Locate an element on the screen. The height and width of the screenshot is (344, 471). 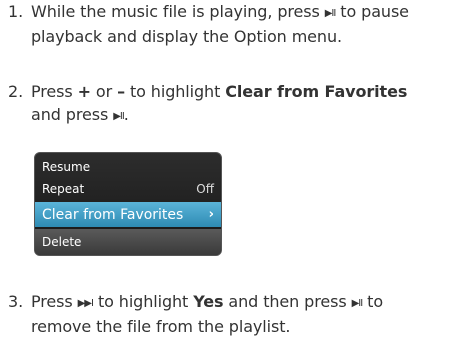
step-number: 2. is located at coordinates (16, 91).